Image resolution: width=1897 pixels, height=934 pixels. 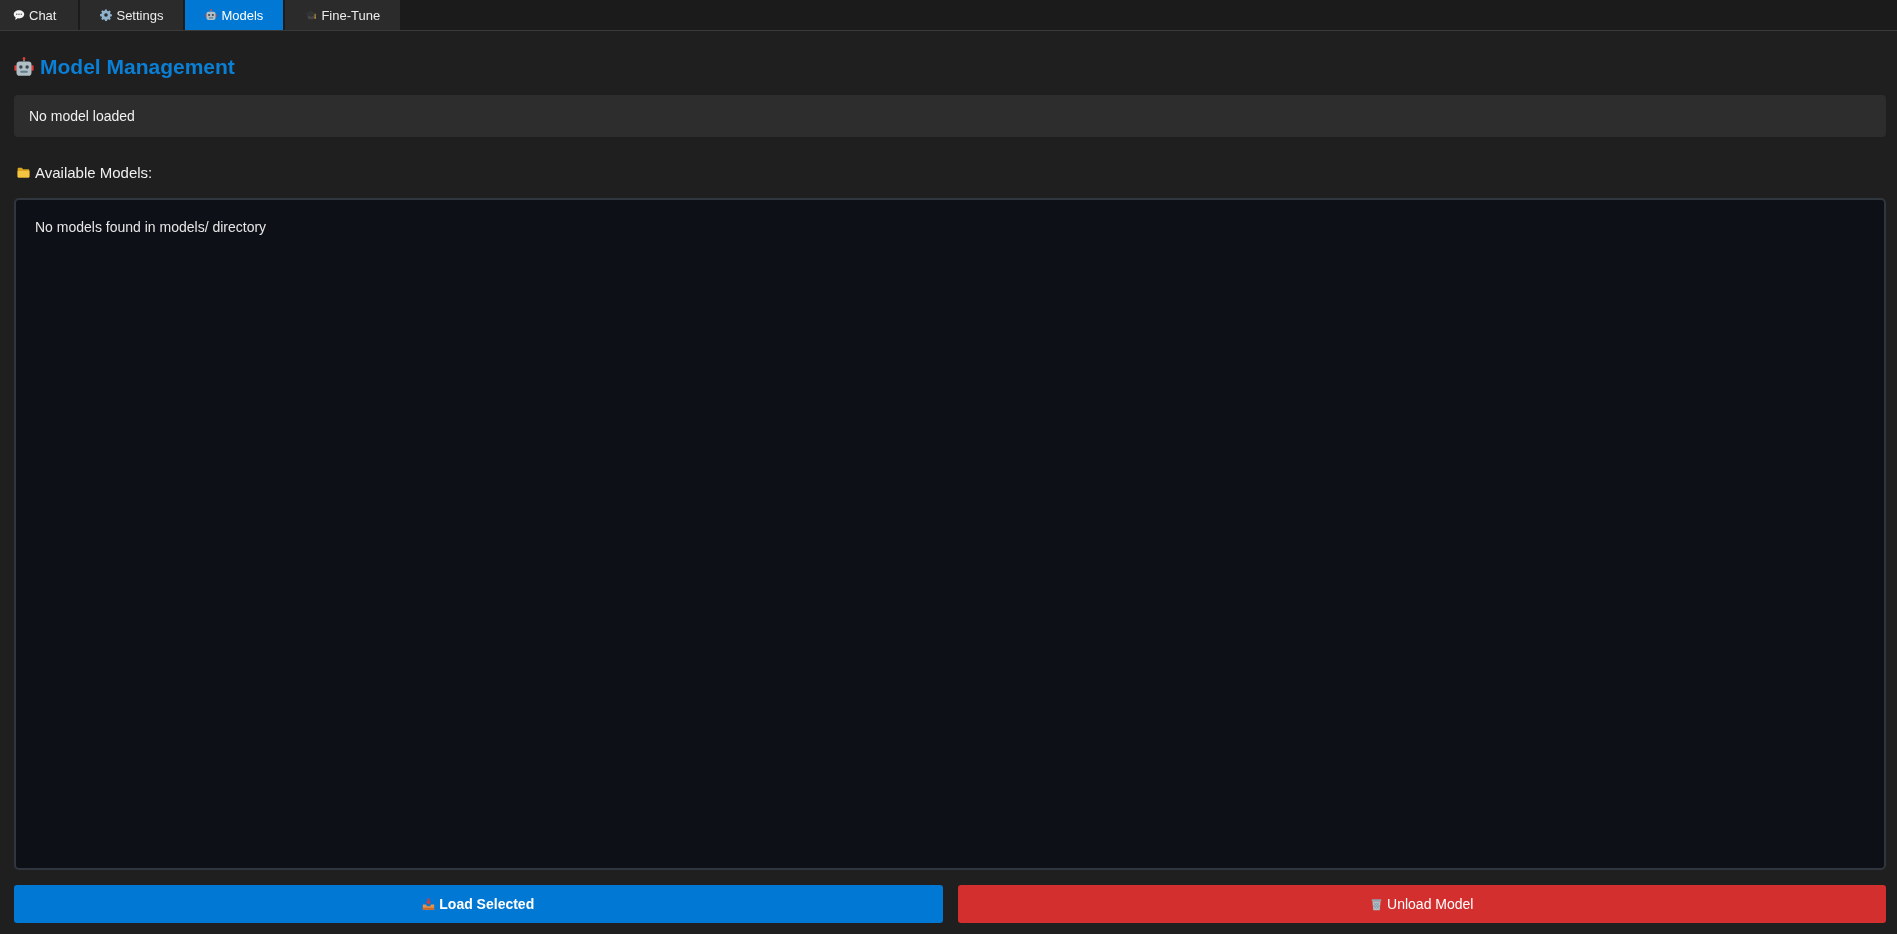 I want to click on tab: Fine-Tune, so click(x=343, y=15).